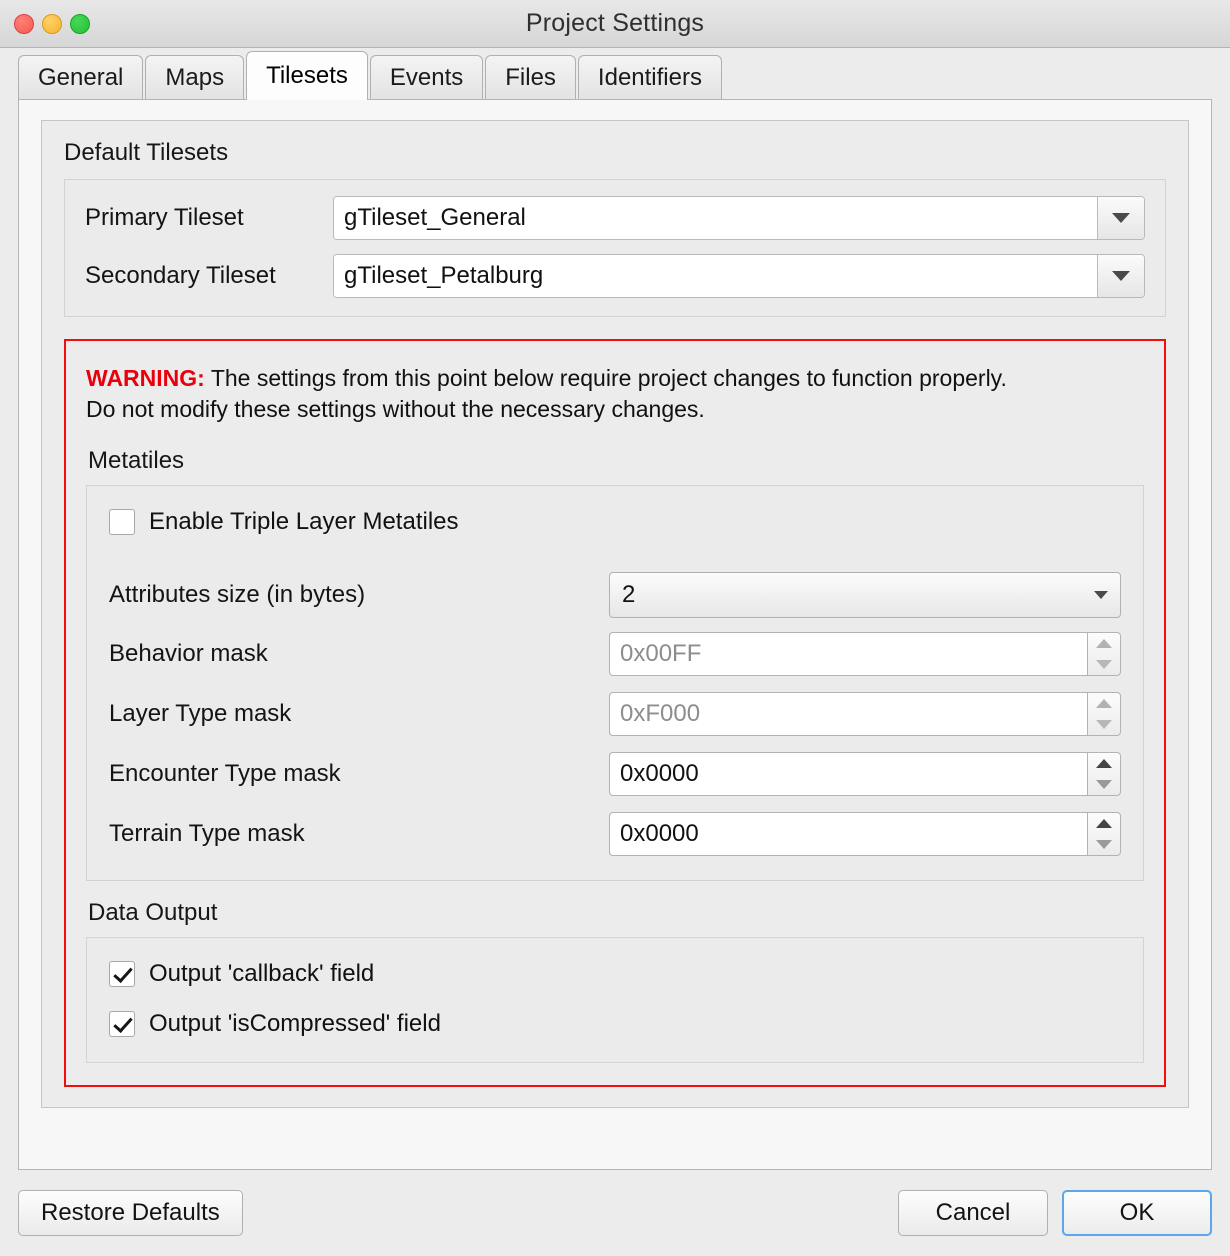  I want to click on enable-triple-layer-metatiles-row: Enable Triple Layer Metatiles, so click(615, 522).